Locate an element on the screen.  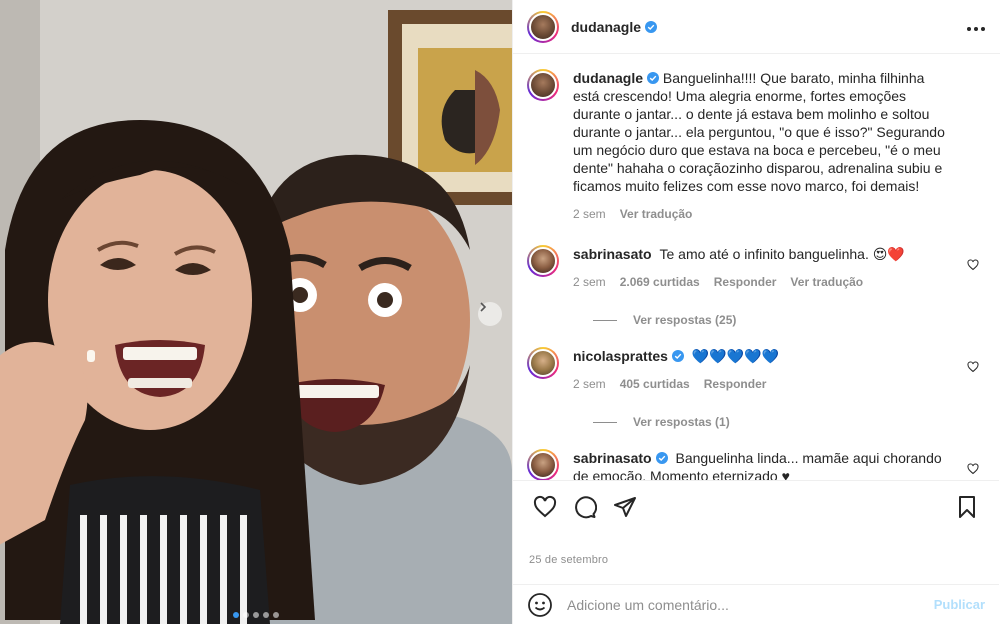
comment-text: Te amo até o infinito banguelinha. 😍❤️ is located at coordinates (782, 254).